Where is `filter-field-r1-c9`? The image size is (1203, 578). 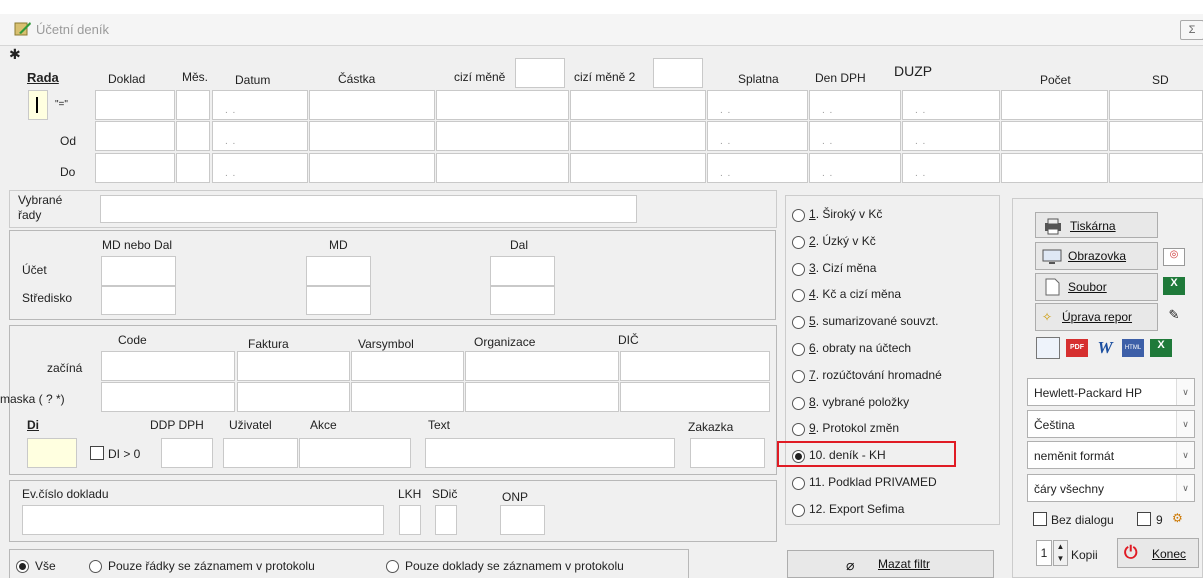
filter-field-r1-c9 is located at coordinates (1054, 136).